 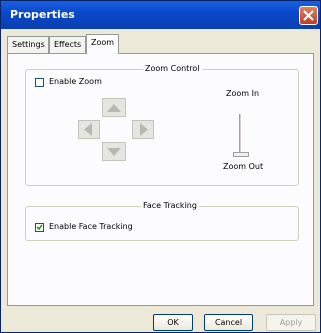 I want to click on close-button, so click(x=308, y=15).